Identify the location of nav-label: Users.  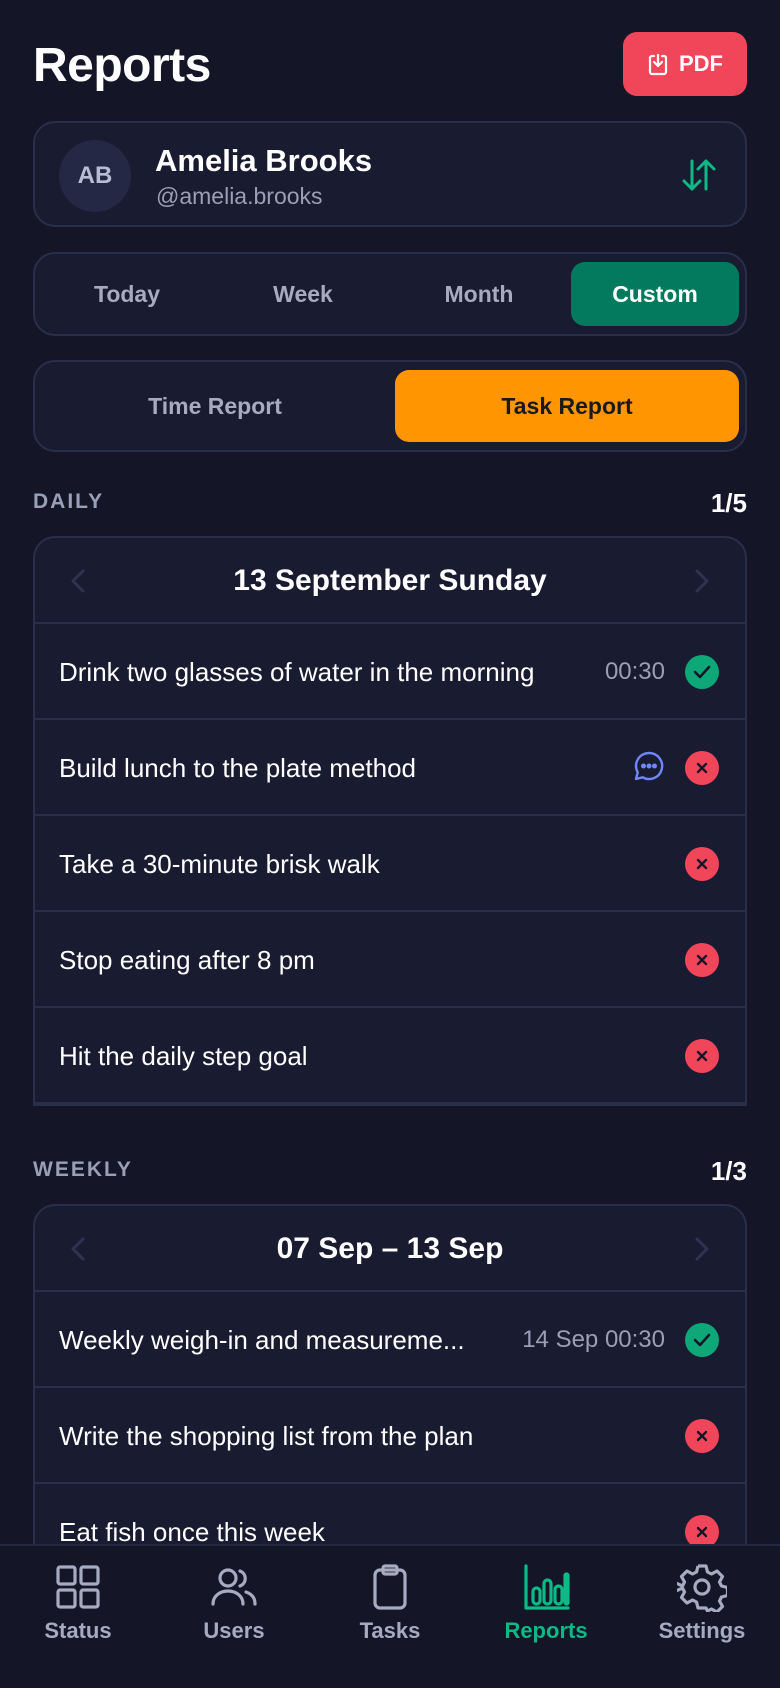
(234, 1630).